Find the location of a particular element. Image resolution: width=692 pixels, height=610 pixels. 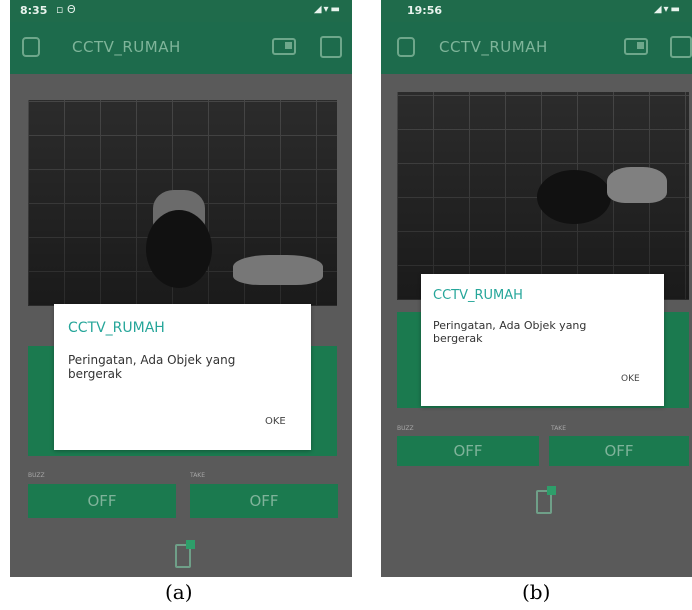

status-time: 19:56 is located at coordinates (425, 10).